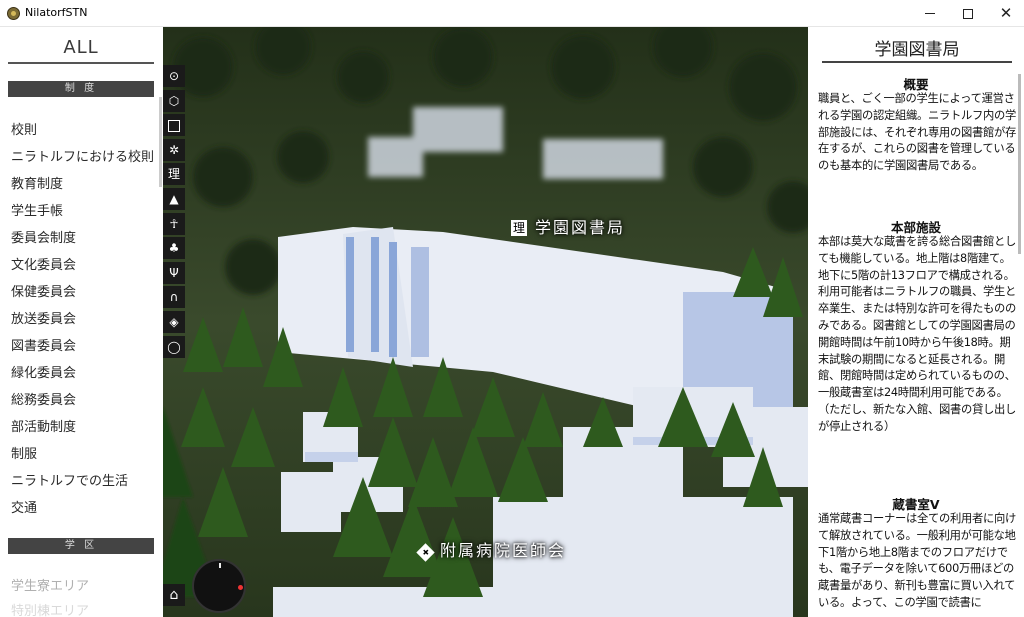 This screenshot has height=617, width=1024. I want to click on sidebar-item-handbook: 学生手帳, so click(37, 209).